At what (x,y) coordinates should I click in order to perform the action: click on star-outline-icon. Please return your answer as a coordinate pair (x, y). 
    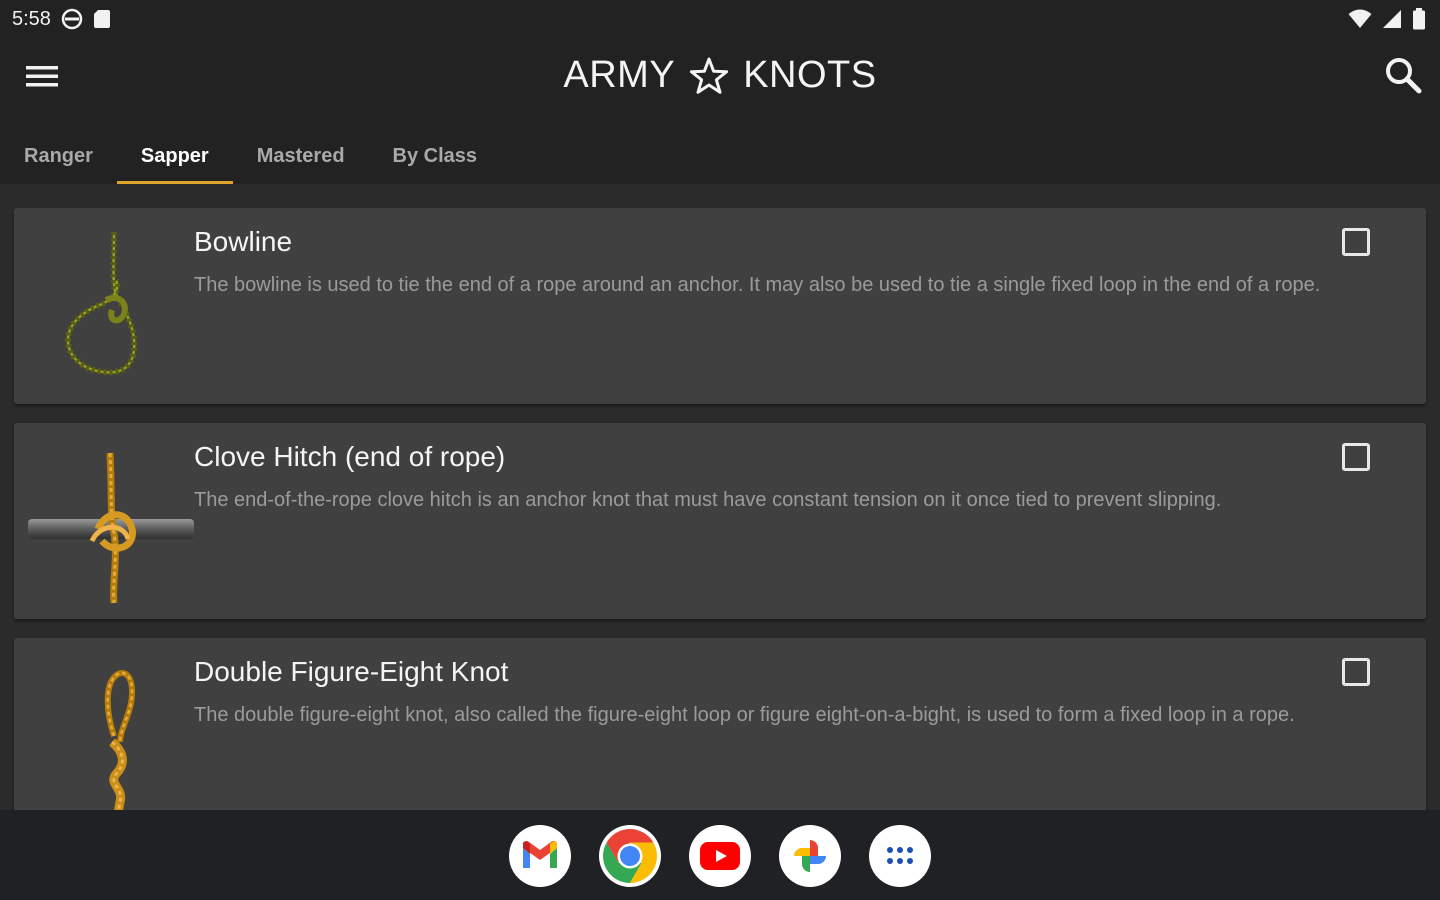
    Looking at the image, I should click on (709, 76).